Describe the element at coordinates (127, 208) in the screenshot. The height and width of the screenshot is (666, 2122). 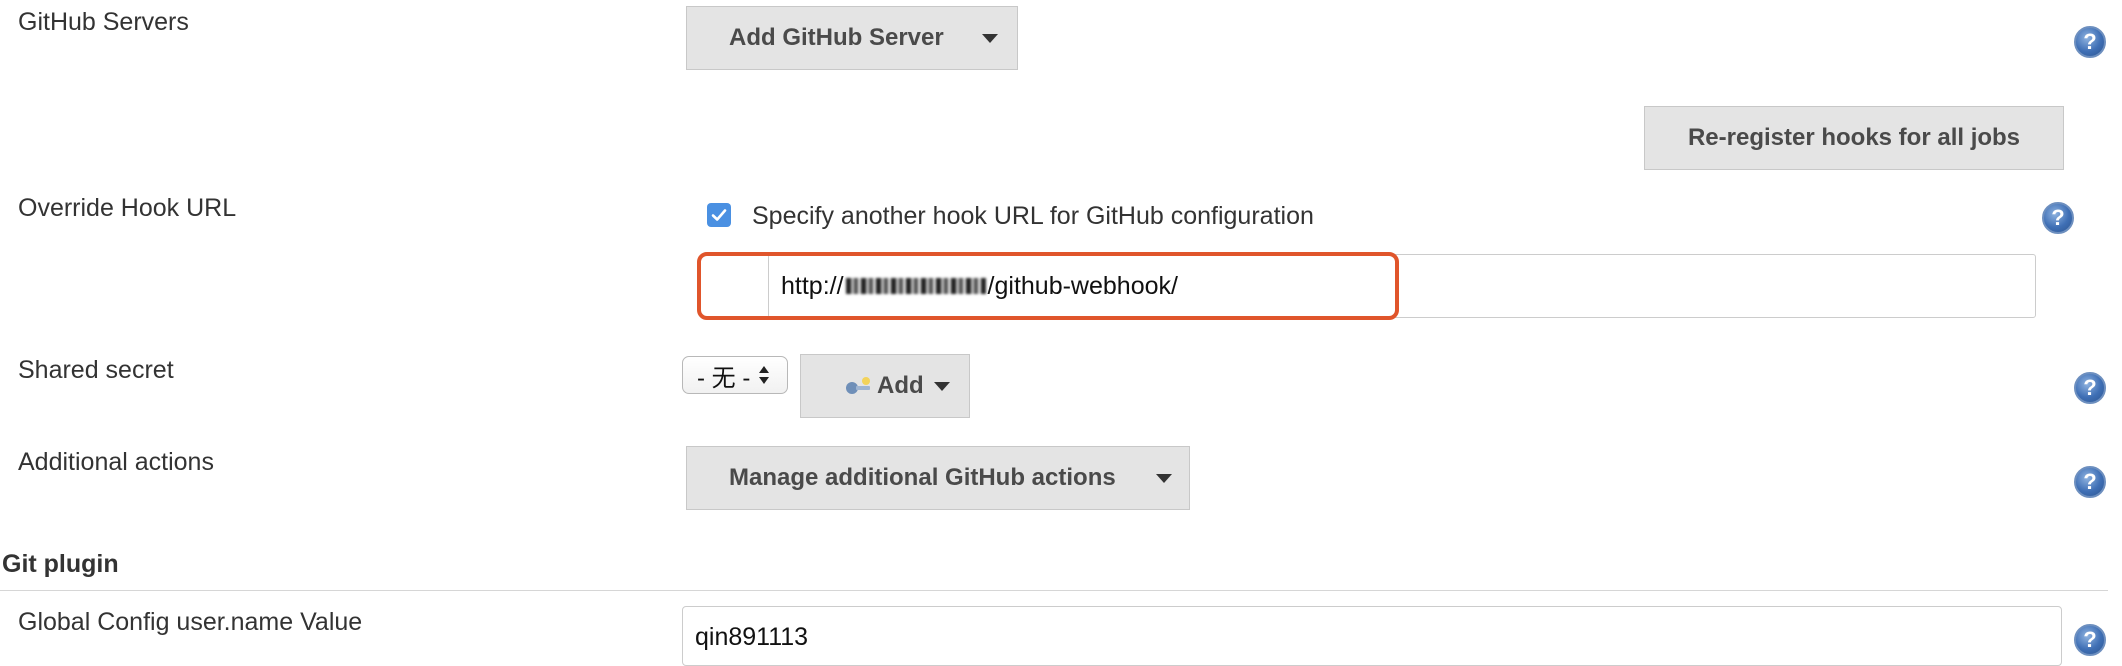
I see `override-hook-url-label: Override Hook URL` at that location.